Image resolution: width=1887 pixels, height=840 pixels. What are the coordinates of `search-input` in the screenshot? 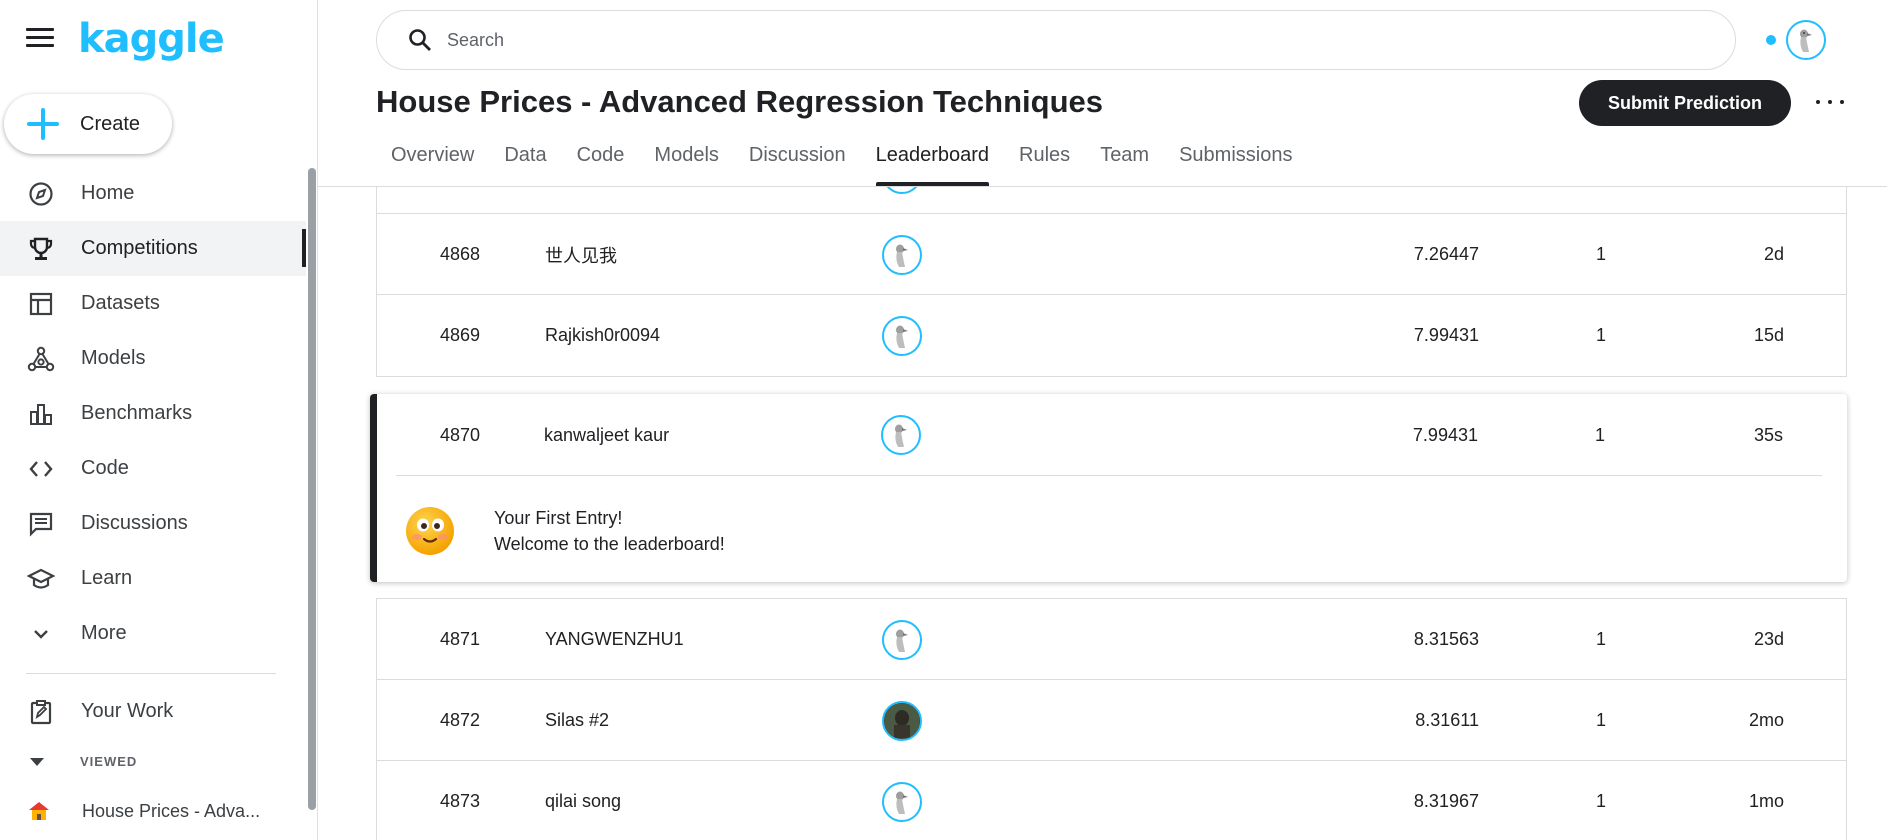 It's located at (1047, 40).